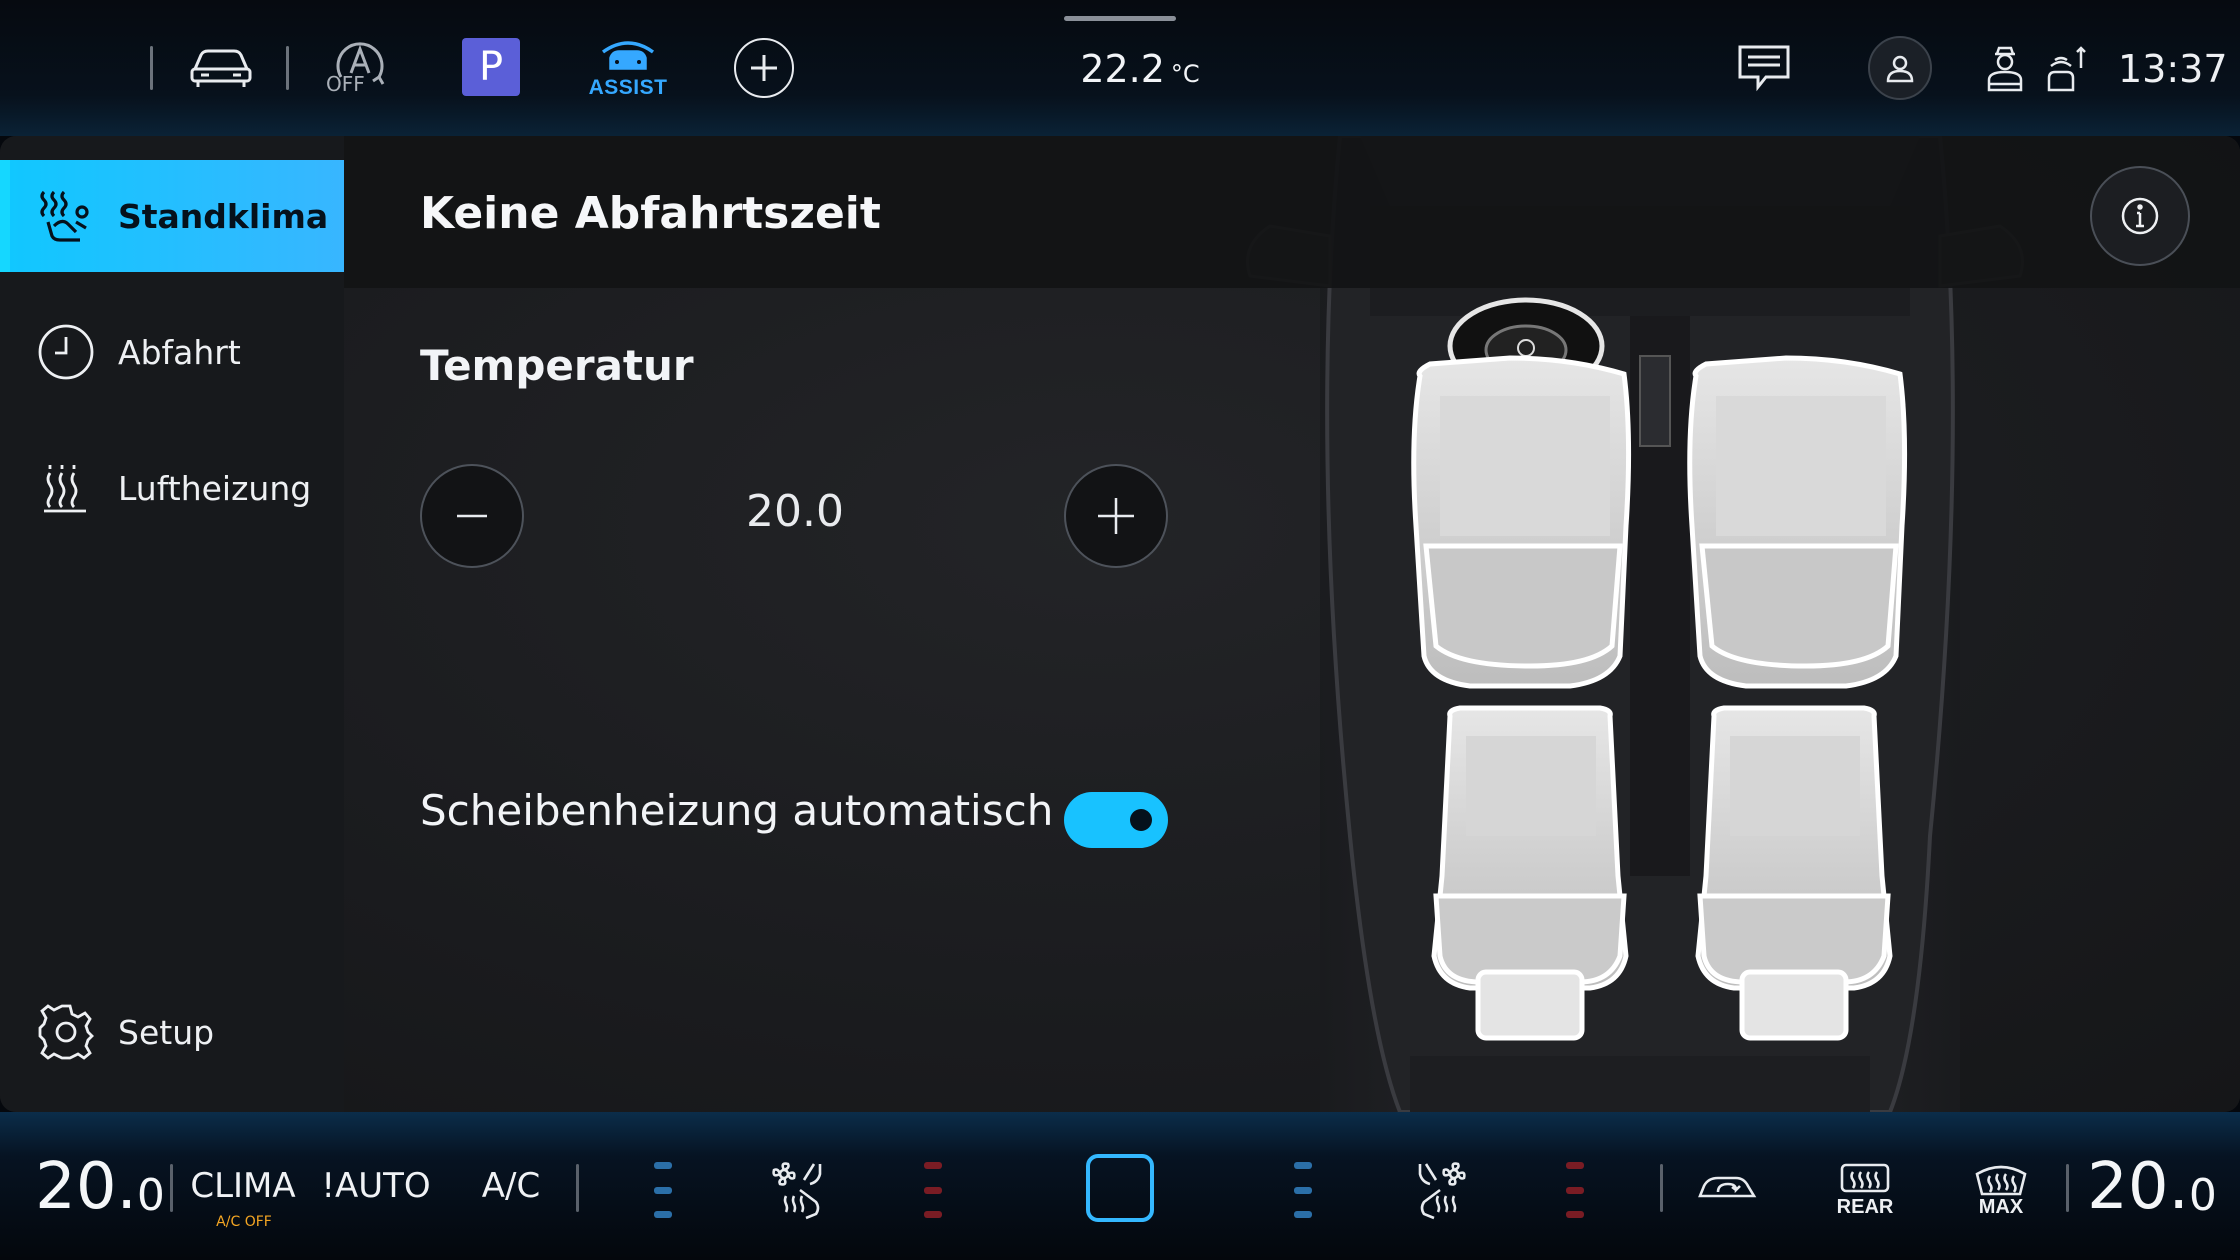 The image size is (2240, 1260). I want to click on outside-temp-value: 22.2, so click(1122, 69).